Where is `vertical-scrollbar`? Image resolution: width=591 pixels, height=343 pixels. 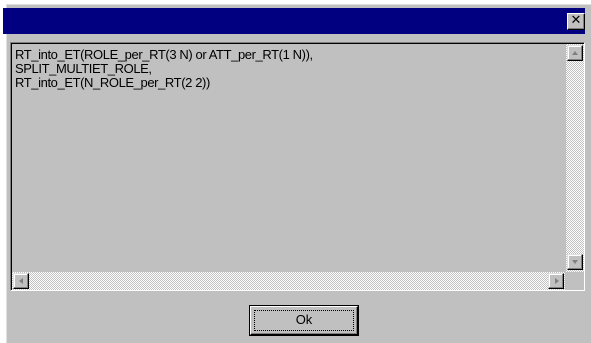
vertical-scrollbar is located at coordinates (575, 158).